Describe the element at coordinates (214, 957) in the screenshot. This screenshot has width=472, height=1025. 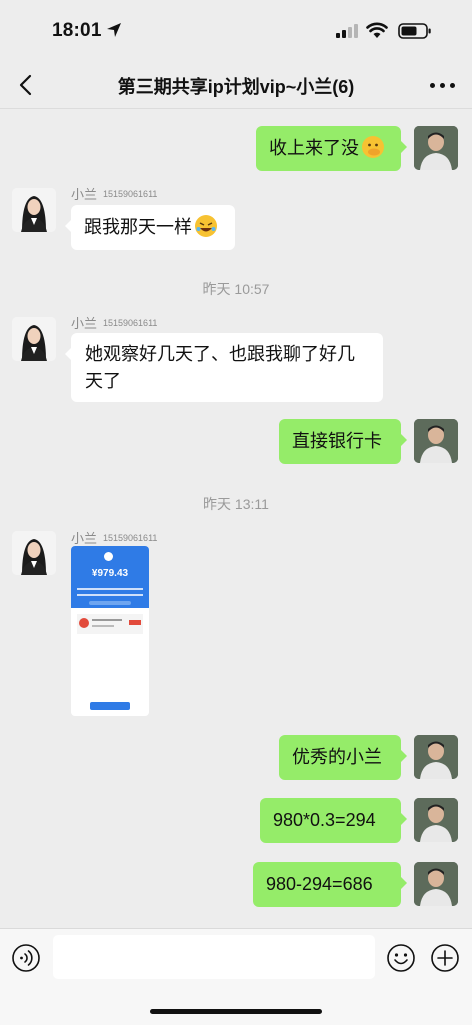
I see `message-input` at that location.